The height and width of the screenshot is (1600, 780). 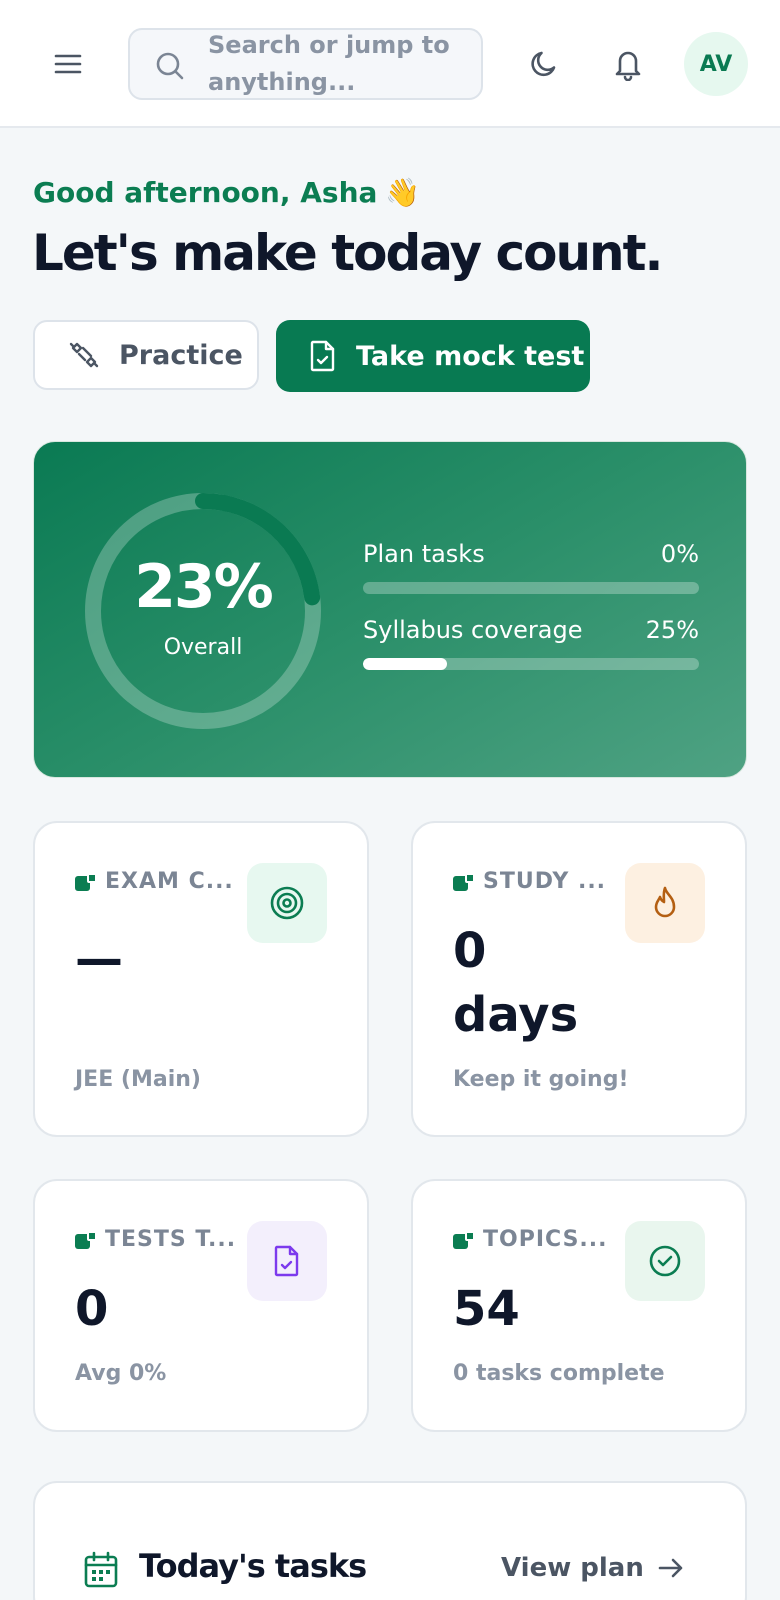 I want to click on study-card-icon-badge, so click(x=665, y=903).